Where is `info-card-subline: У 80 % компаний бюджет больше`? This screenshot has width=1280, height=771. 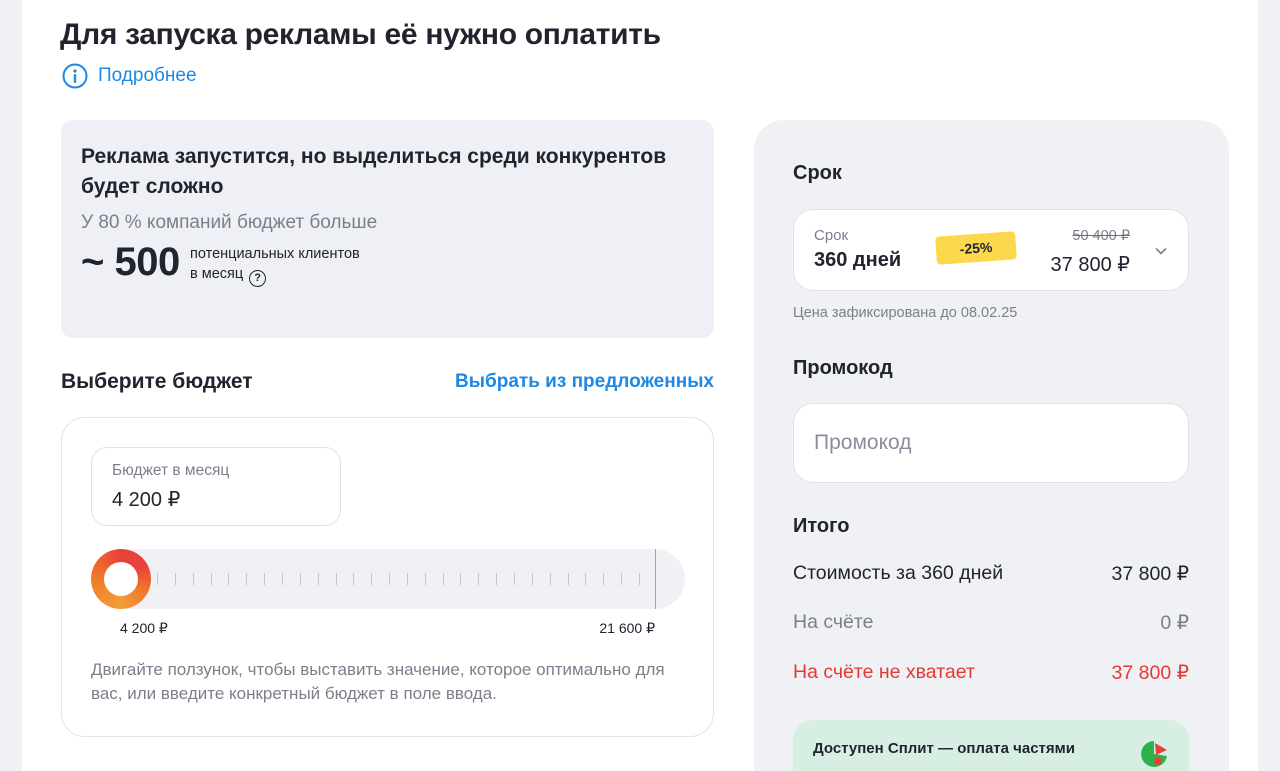
info-card-subline: У 80 % компаний бюджет больше is located at coordinates (229, 222).